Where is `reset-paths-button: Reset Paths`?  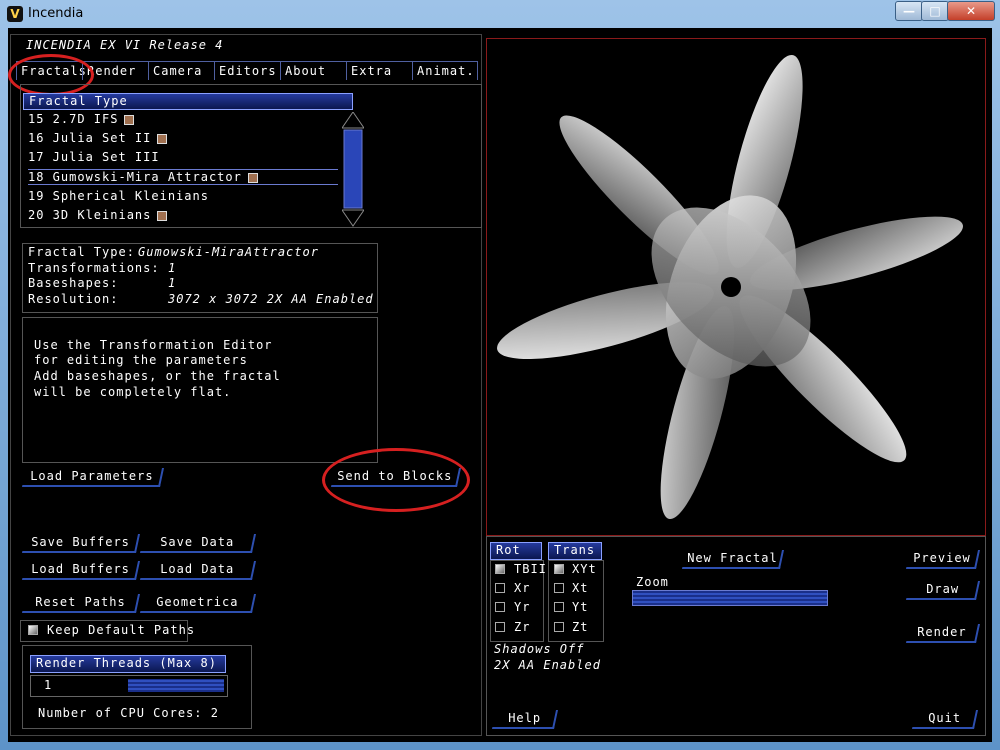
reset-paths-button: Reset Paths is located at coordinates (81, 603).